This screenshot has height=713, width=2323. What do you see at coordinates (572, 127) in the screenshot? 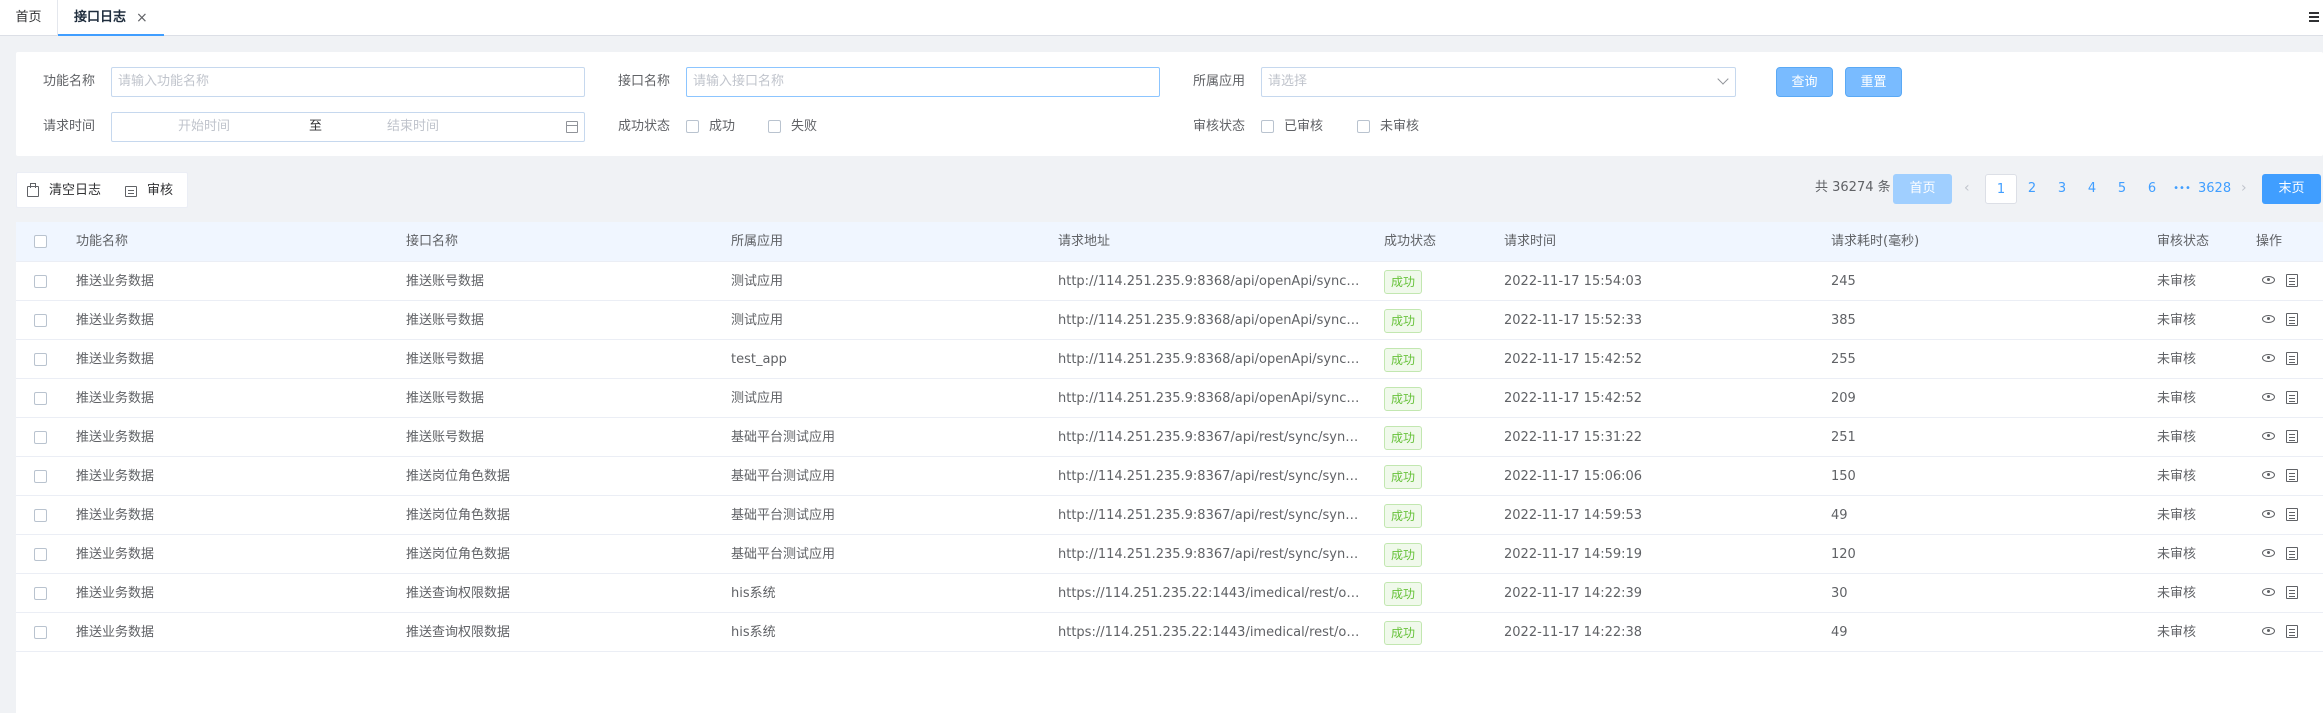
I see `calendar-icon` at bounding box center [572, 127].